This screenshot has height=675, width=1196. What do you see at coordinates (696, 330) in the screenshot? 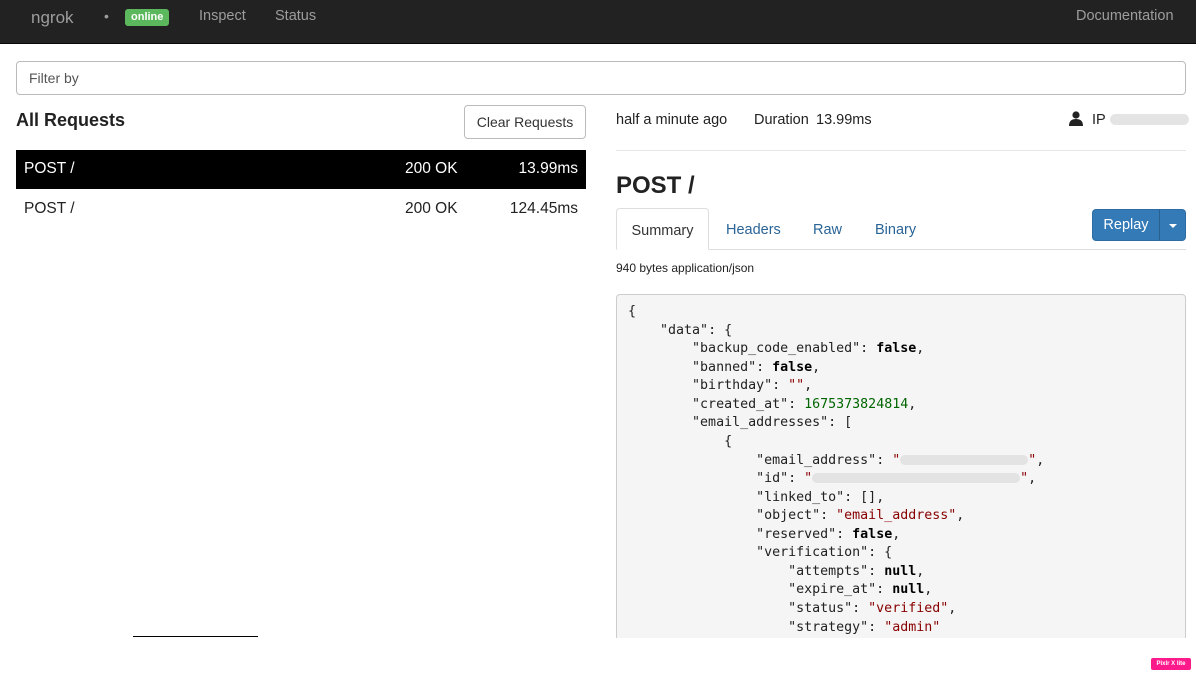
I see `json-line: "data": {` at bounding box center [696, 330].